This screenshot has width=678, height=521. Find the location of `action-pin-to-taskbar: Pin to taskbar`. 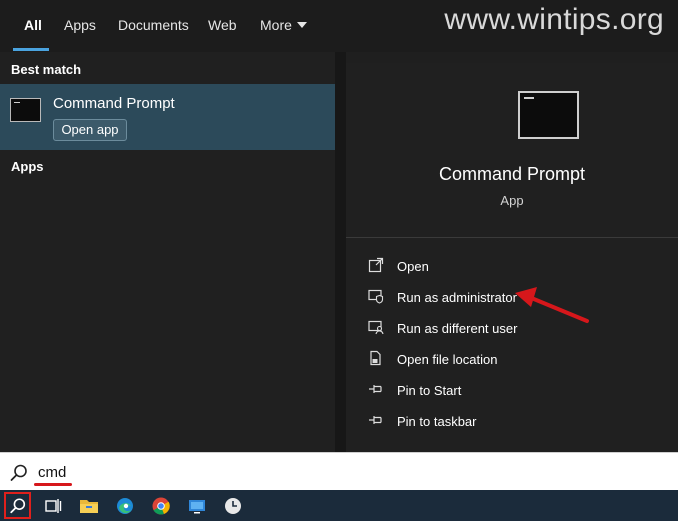

action-pin-to-taskbar: Pin to taskbar is located at coordinates (508, 422).